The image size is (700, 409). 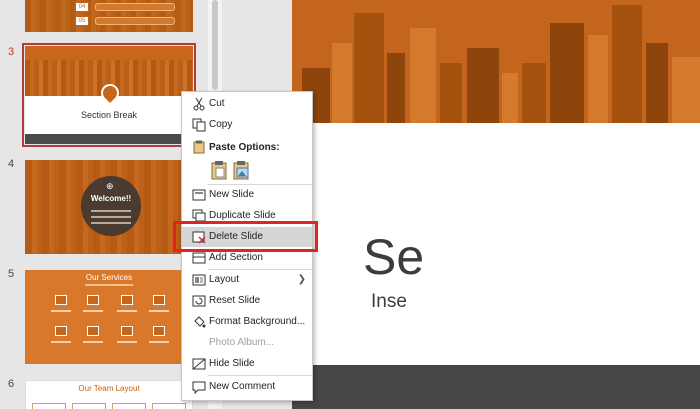 What do you see at coordinates (199, 104) in the screenshot?
I see `scissors-icon` at bounding box center [199, 104].